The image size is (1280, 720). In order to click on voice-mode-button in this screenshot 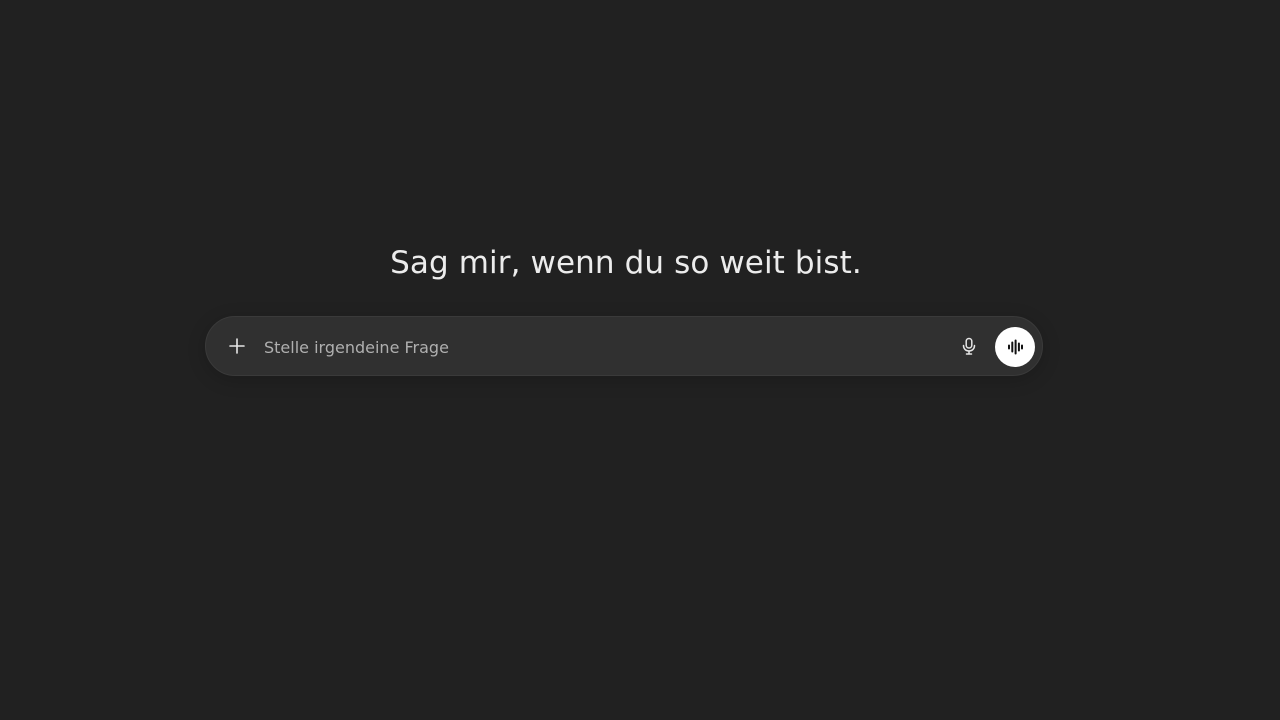, I will do `click(1015, 347)`.